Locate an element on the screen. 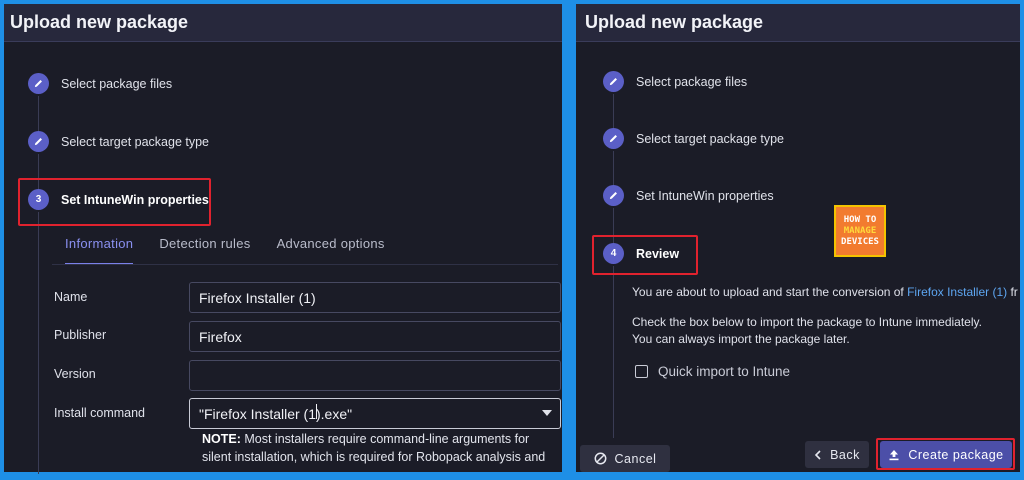 This screenshot has height=480, width=1024. chevron-left-icon is located at coordinates (817, 454).